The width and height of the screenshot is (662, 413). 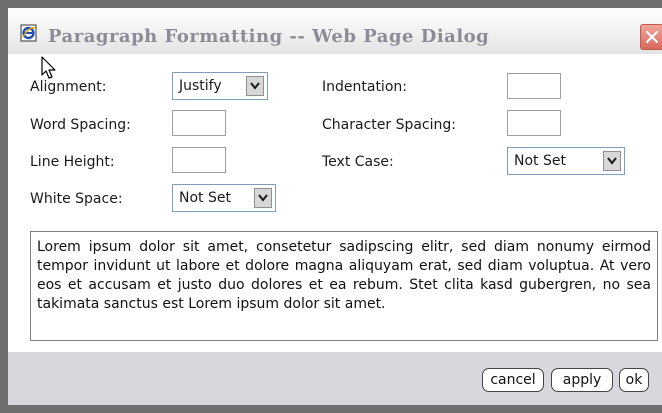 I want to click on text-case-select: Not Set, so click(x=566, y=161).